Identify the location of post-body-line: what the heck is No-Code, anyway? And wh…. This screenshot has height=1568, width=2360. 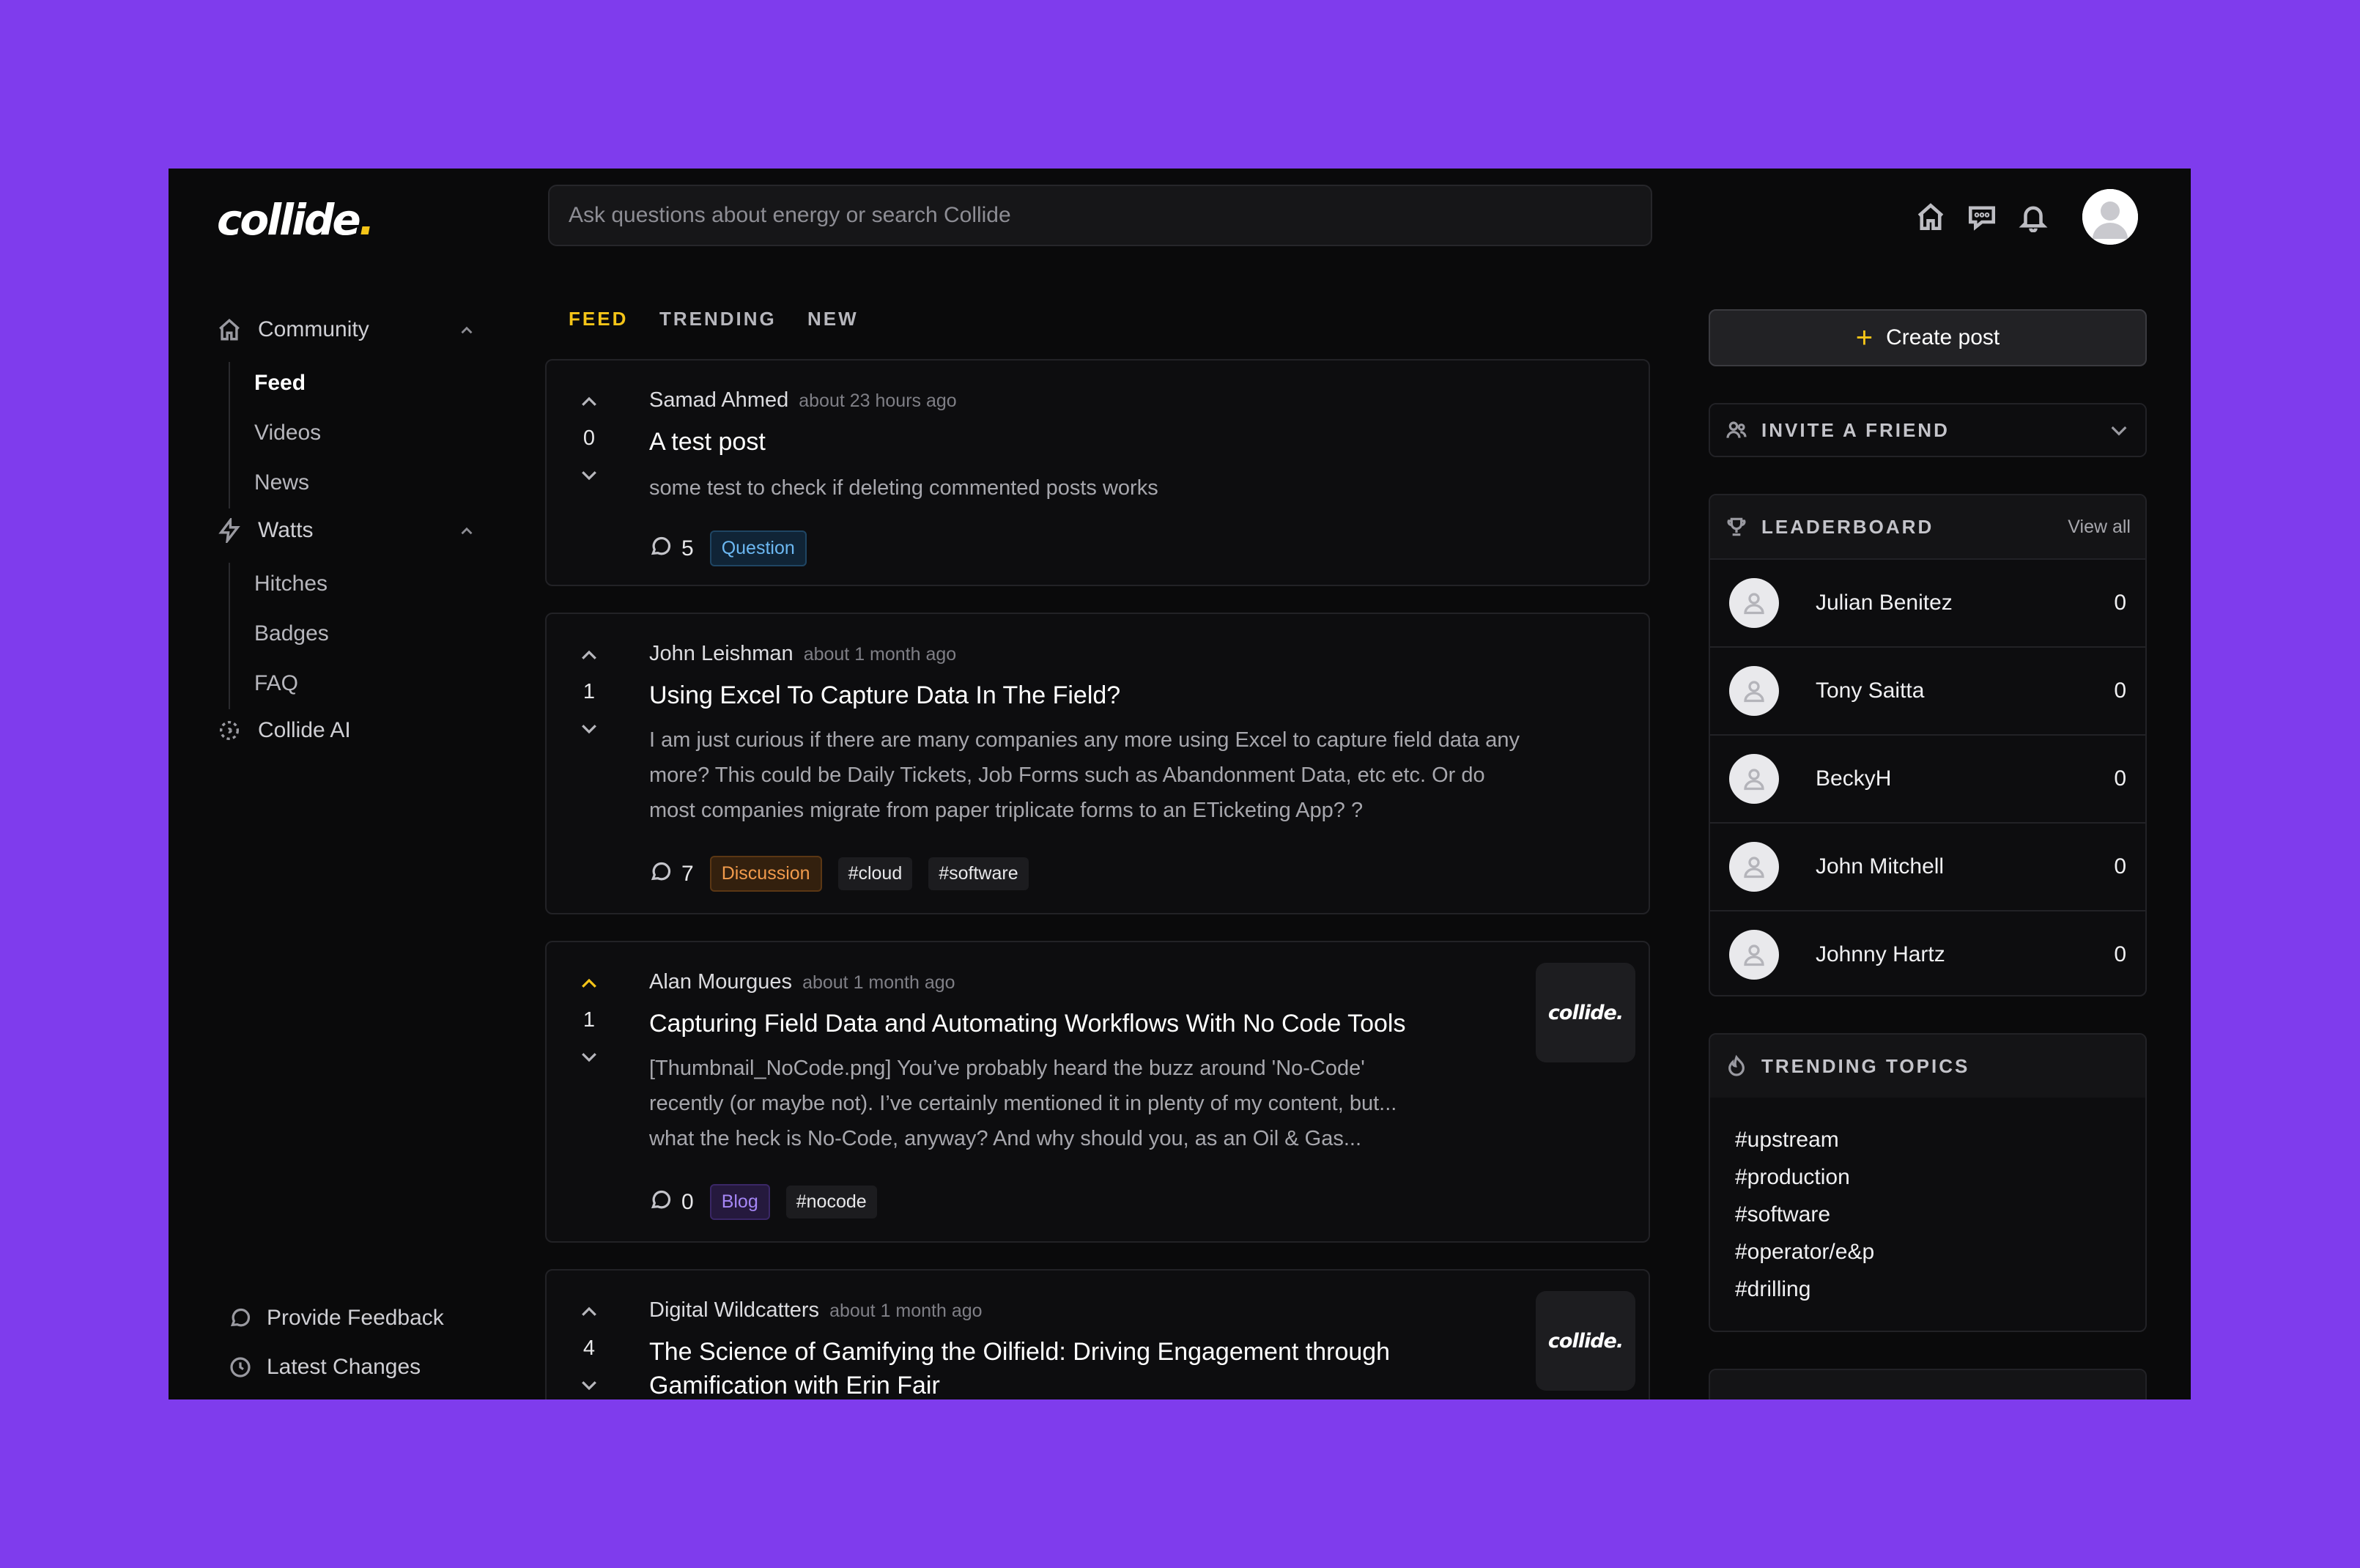
(1005, 1138).